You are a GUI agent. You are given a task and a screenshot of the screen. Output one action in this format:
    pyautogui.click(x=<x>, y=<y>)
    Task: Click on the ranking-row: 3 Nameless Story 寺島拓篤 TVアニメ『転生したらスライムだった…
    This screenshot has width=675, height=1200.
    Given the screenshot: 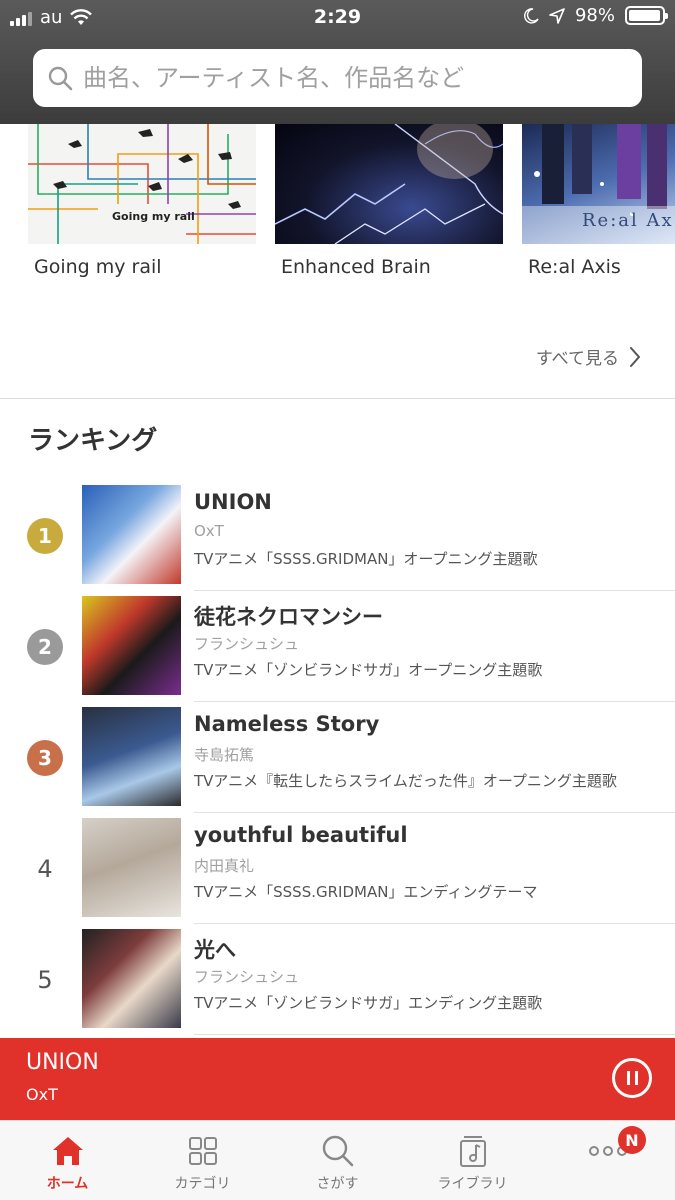 What is the action you would take?
    pyautogui.click(x=337, y=757)
    